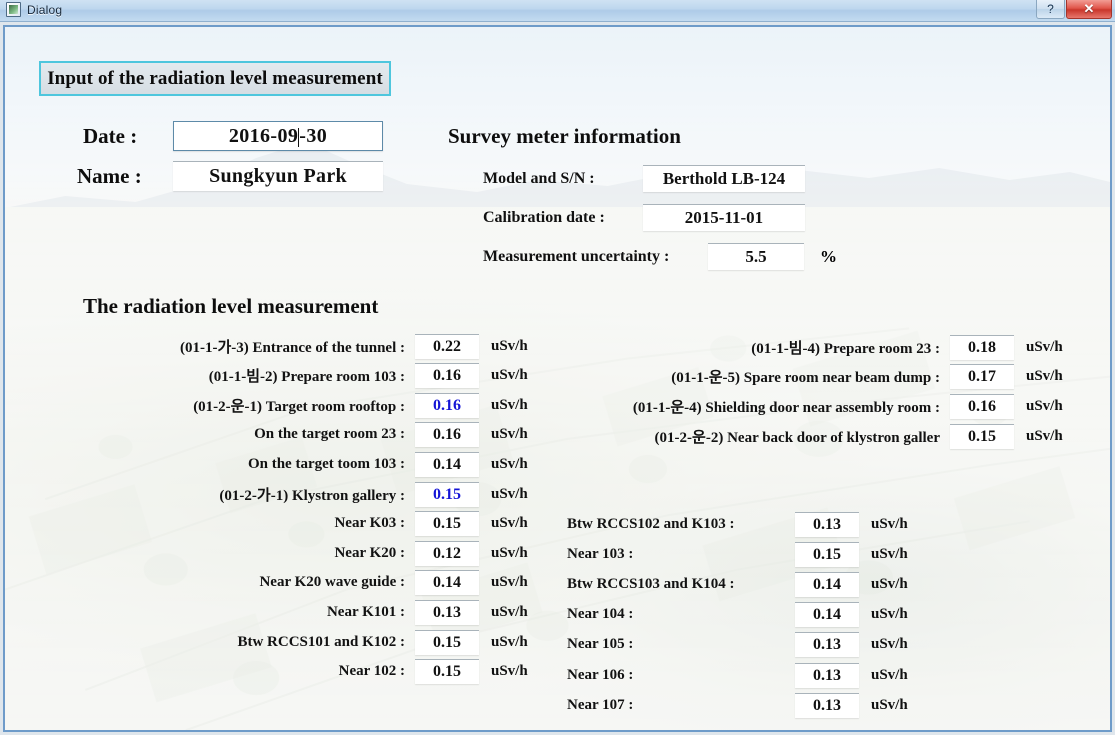 The height and width of the screenshot is (735, 1115). I want to click on measurement-row: Near K20 wave guide : 0.14 uSv/h, so click(316, 583).